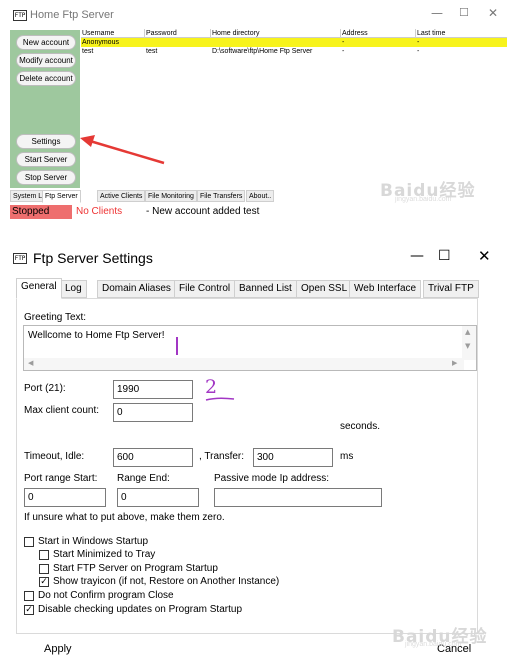 The height and width of the screenshot is (665, 507). I want to click on tab-open-ssl: Open SSL, so click(324, 289).